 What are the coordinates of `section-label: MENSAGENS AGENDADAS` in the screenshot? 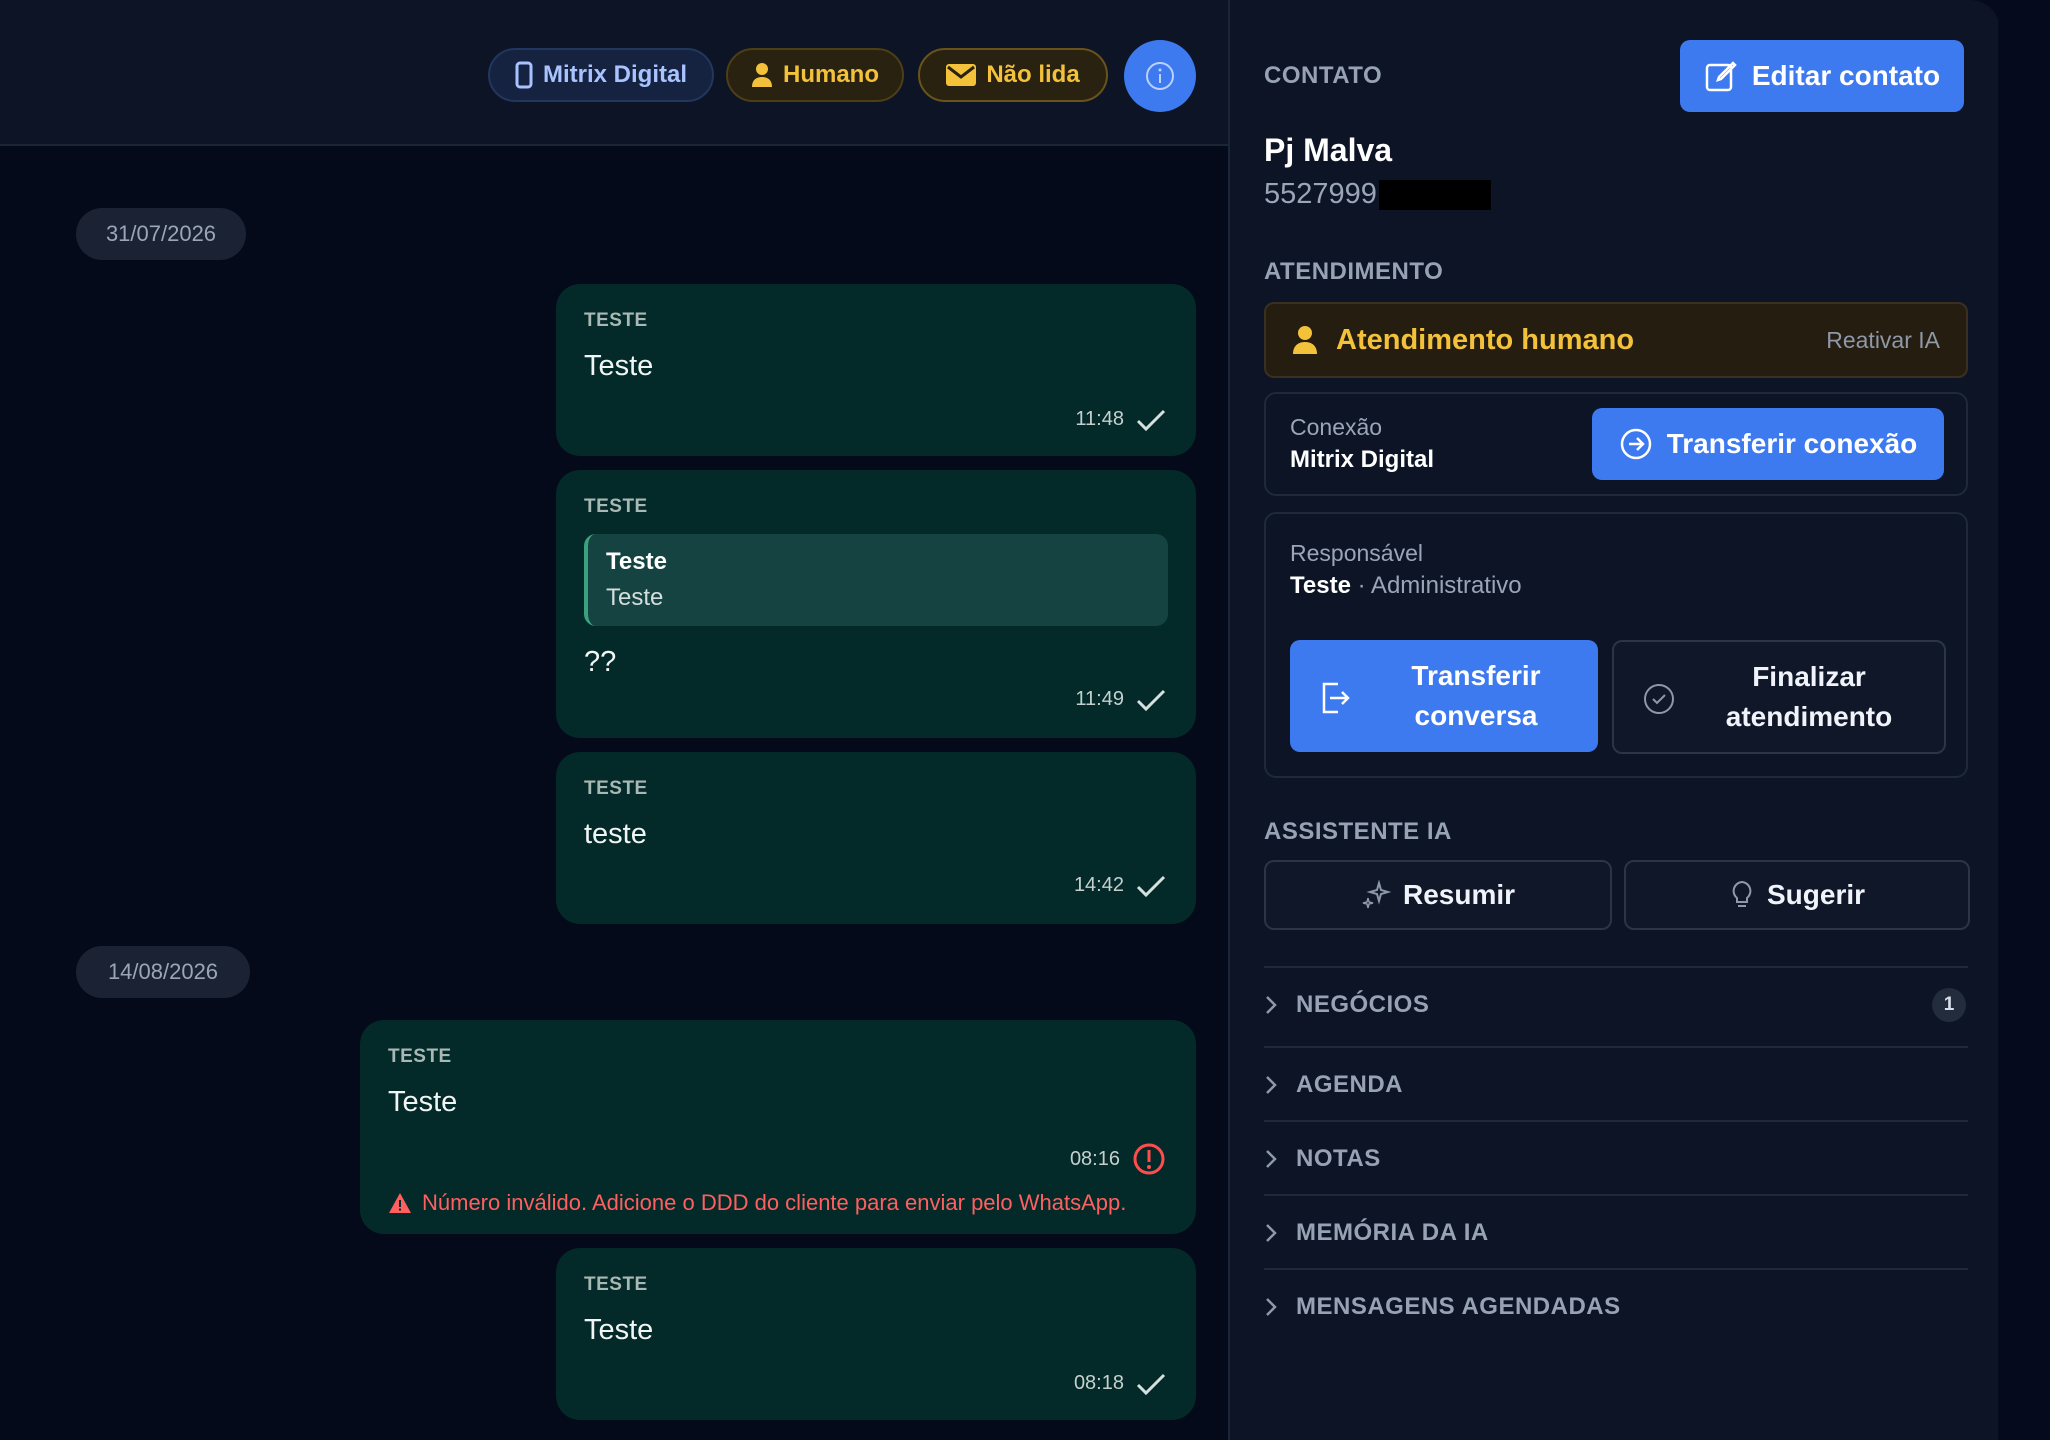 It's located at (1458, 1306).